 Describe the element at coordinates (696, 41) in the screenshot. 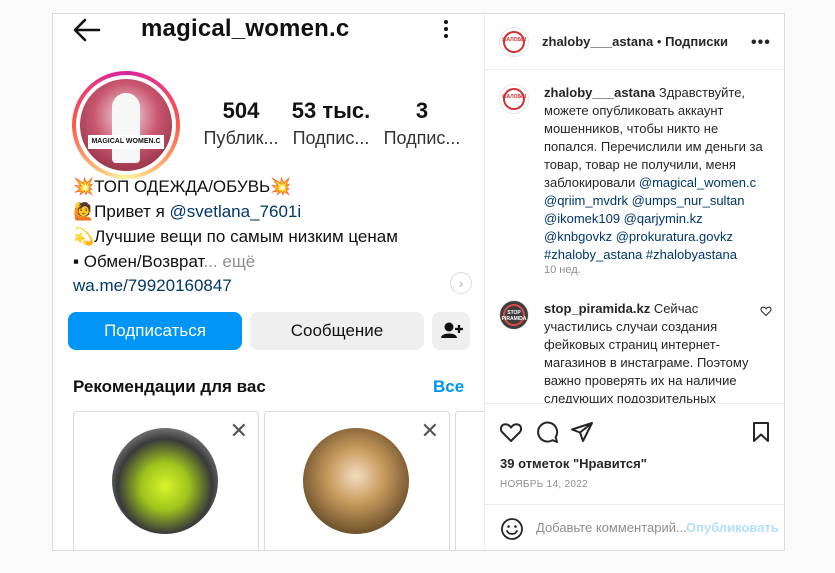

I see `following-button: Подписки` at that location.